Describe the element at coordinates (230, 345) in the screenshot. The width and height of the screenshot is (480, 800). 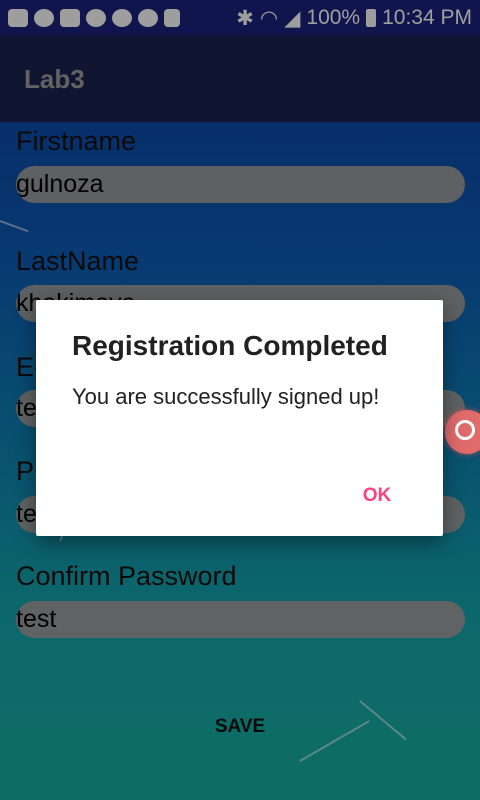
I see `dialog-title: Registration Completed` at that location.